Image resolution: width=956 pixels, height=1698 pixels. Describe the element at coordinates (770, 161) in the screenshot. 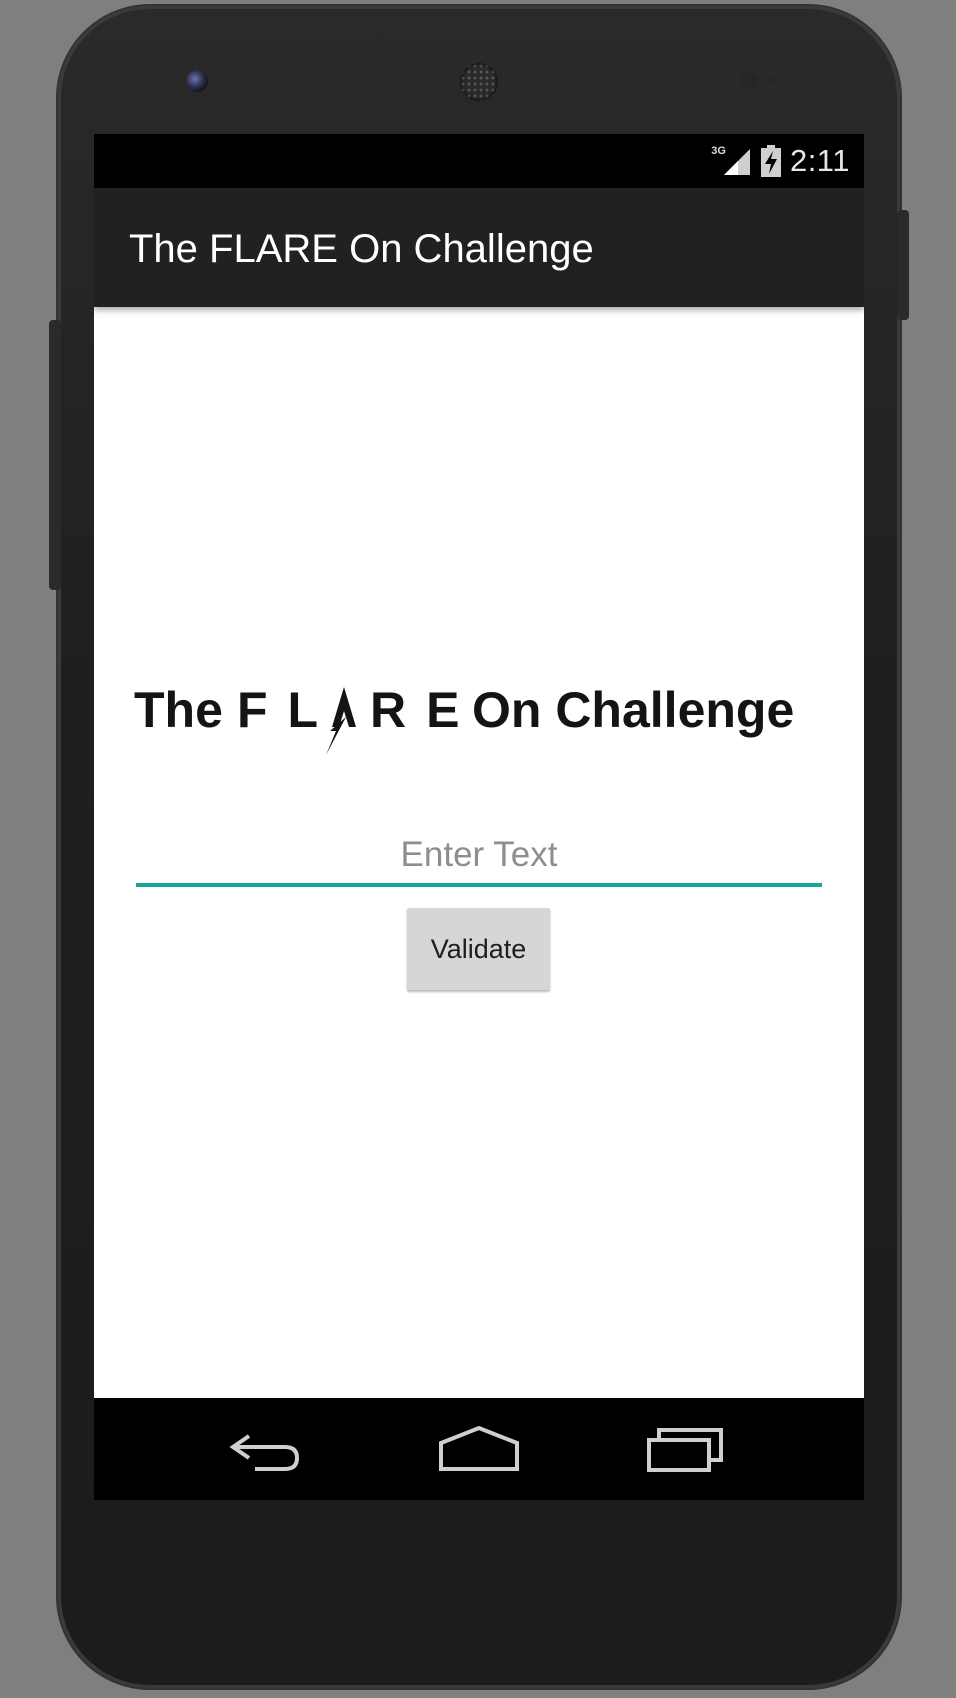

I see `battery-charging-icon` at that location.